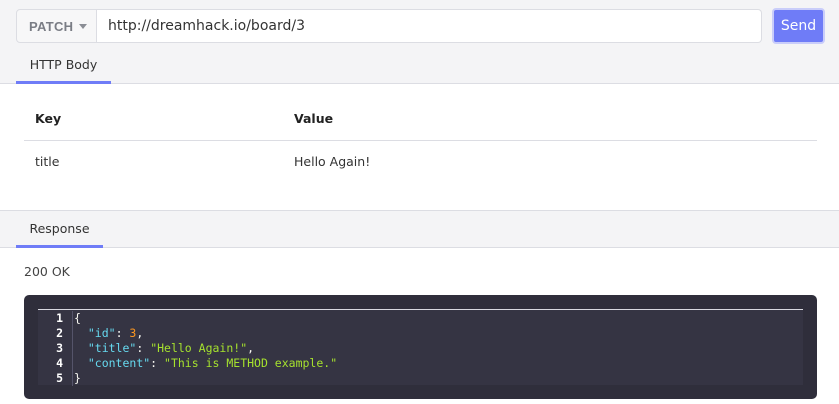 Image resolution: width=839 pixels, height=404 pixels. I want to click on response-status: 200 OK, so click(47, 271).